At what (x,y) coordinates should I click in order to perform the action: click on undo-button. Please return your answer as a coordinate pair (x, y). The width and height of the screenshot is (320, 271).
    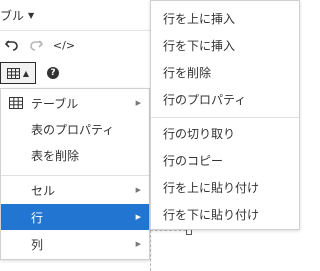
    Looking at the image, I should click on (12, 45).